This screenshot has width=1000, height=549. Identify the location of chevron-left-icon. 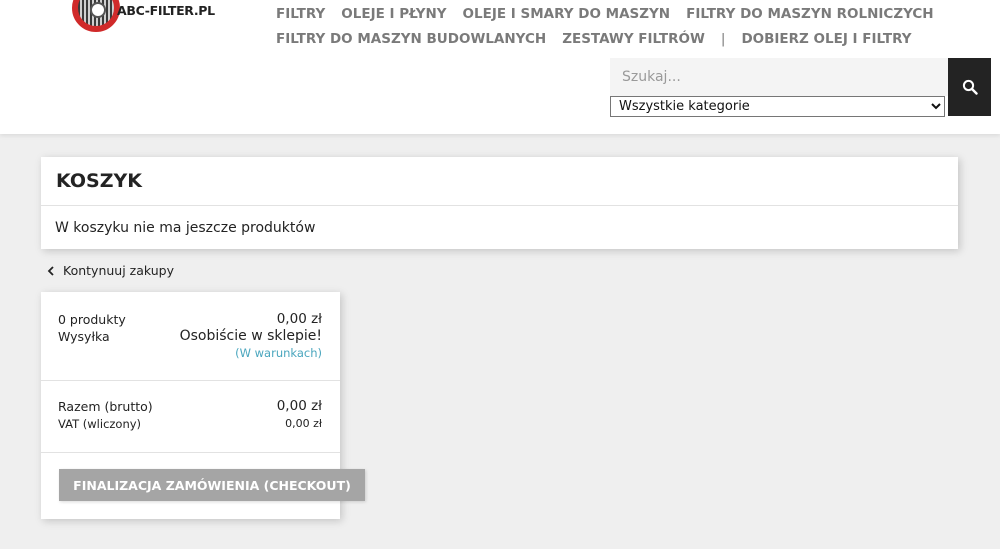
(53, 270).